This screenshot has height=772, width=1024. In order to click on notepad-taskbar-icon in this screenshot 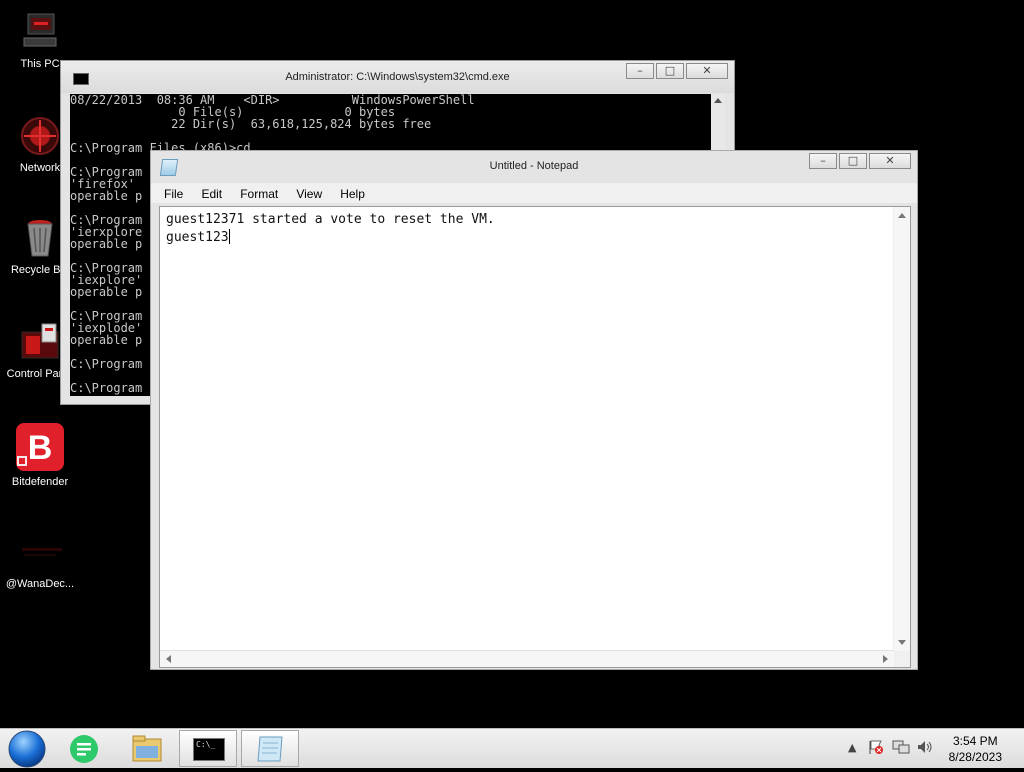, I will do `click(270, 749)`.